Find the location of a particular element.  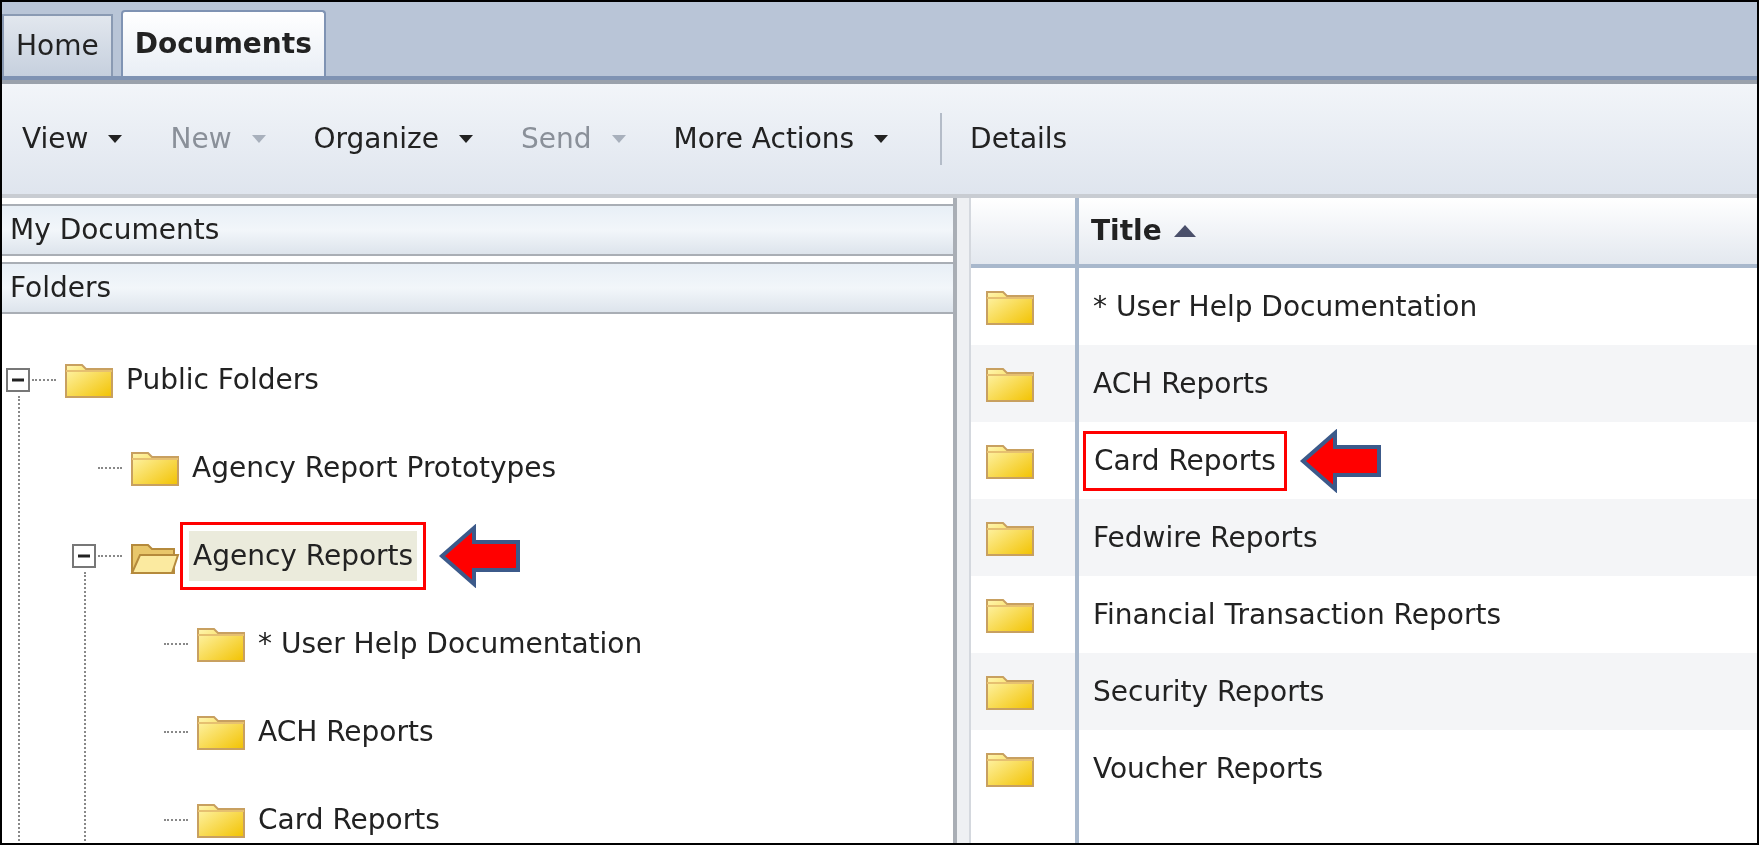

toolbar-button: Details is located at coordinates (1019, 139).